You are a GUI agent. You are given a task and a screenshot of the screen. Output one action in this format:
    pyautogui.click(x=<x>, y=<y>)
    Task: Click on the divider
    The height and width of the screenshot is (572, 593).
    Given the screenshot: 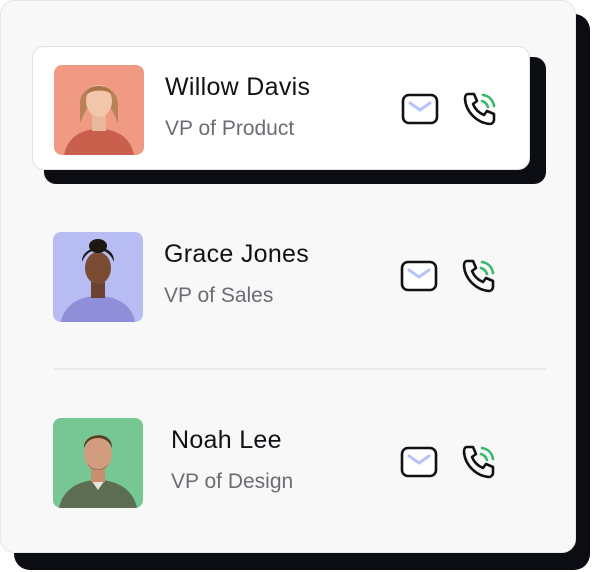 What is the action you would take?
    pyautogui.click(x=300, y=369)
    